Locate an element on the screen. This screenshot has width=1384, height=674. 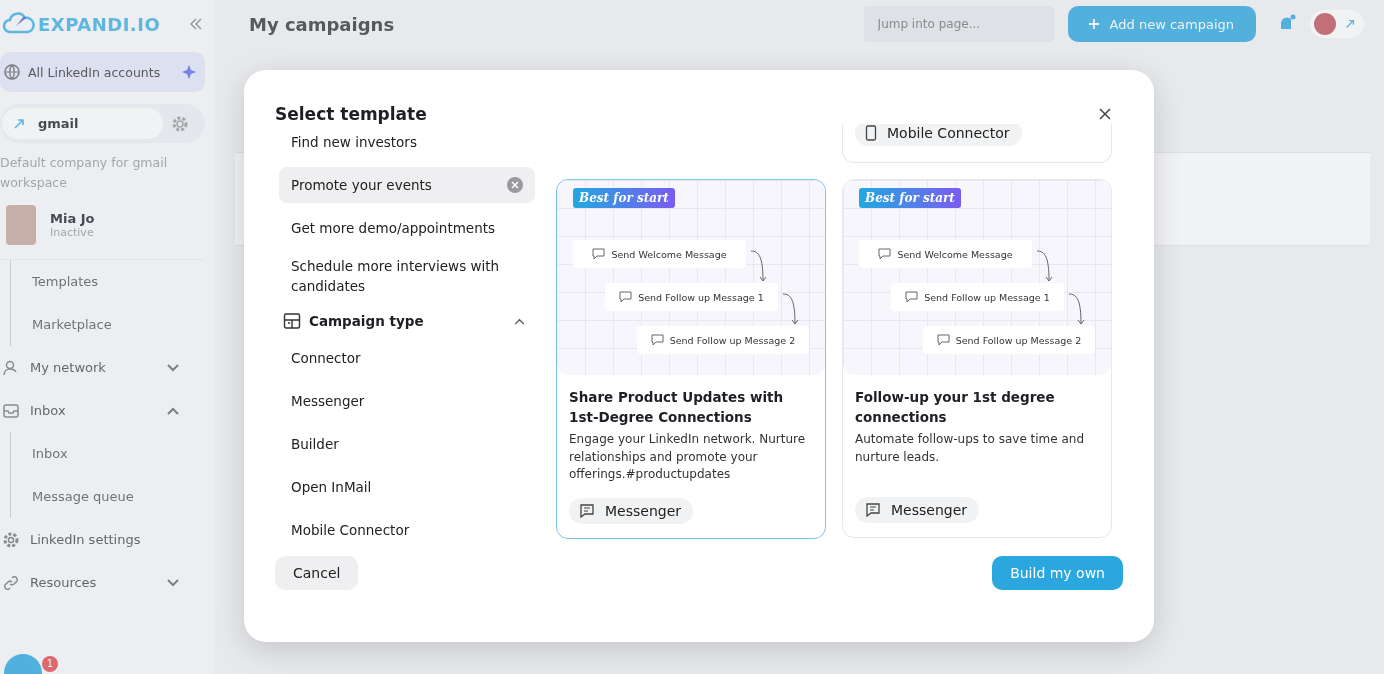
page-title: My campaigns is located at coordinates (322, 24).